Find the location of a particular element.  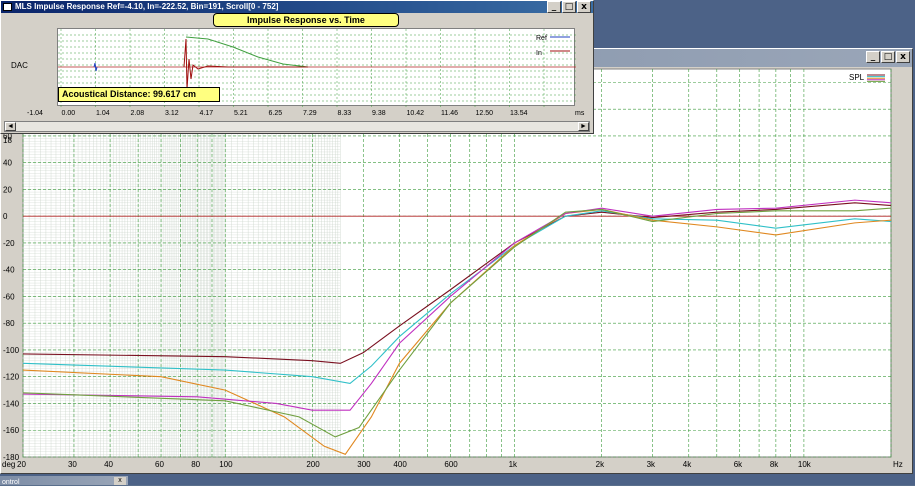

ref-marker-line is located at coordinates (95, 67).